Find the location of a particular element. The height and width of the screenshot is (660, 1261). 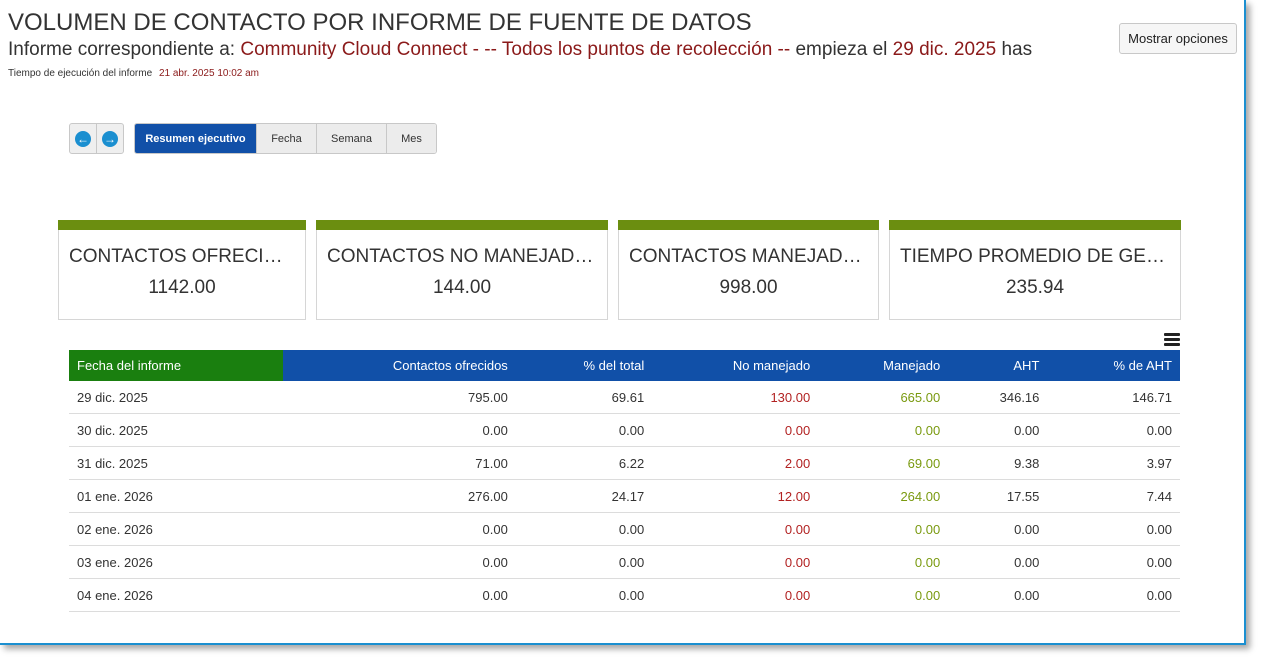

table-cell: 04 ene. 2026 is located at coordinates (176, 595).